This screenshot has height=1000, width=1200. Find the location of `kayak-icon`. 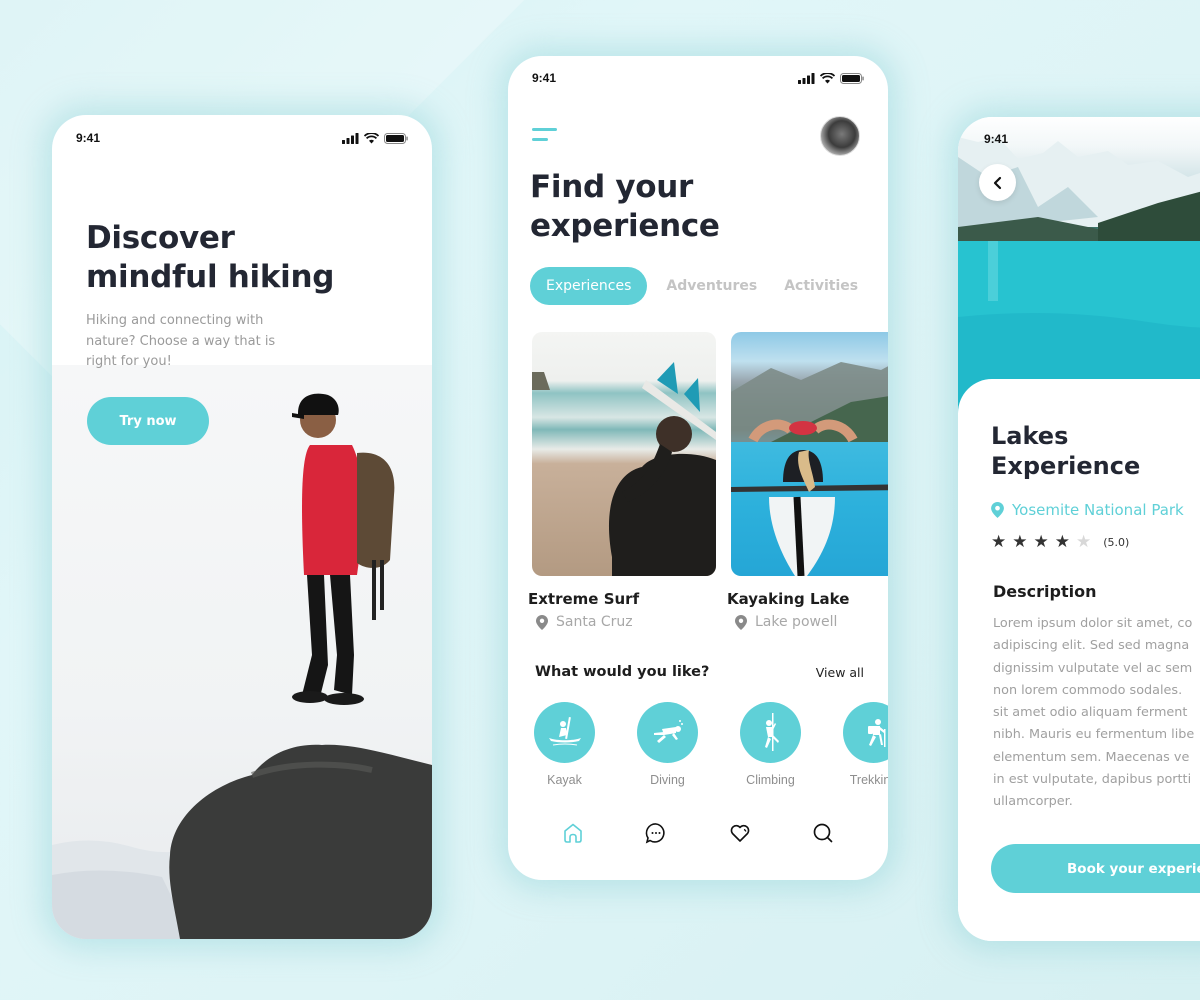

kayak-icon is located at coordinates (564, 730).